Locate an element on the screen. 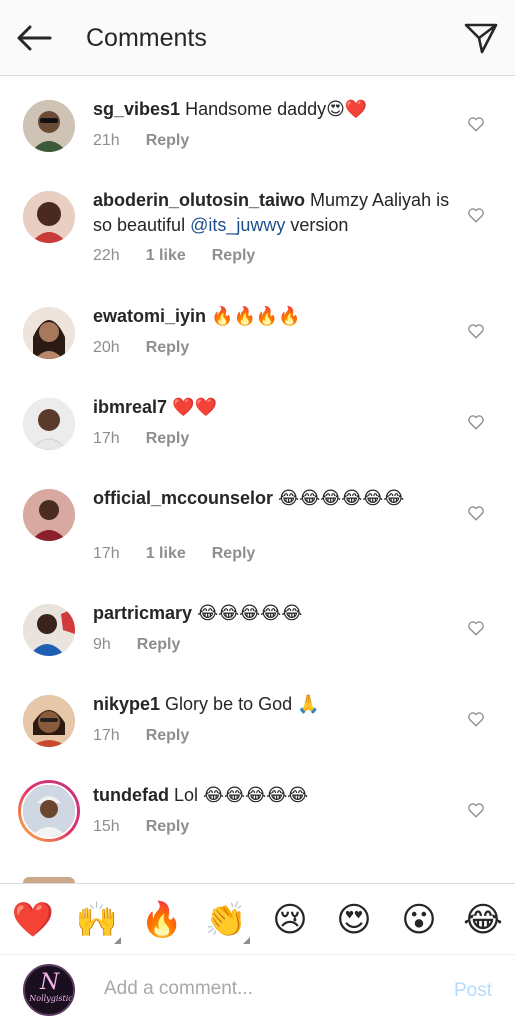 This screenshot has height=1024, width=515. surprised-emoji-button: 😮 is located at coordinates (419, 920).